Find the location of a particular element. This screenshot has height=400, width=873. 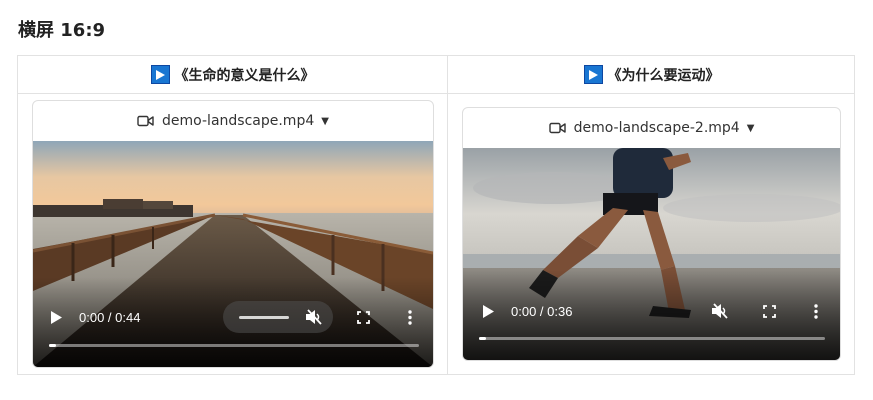

file-selector: demo-landscape.mp4 ▼ is located at coordinates (233, 121).